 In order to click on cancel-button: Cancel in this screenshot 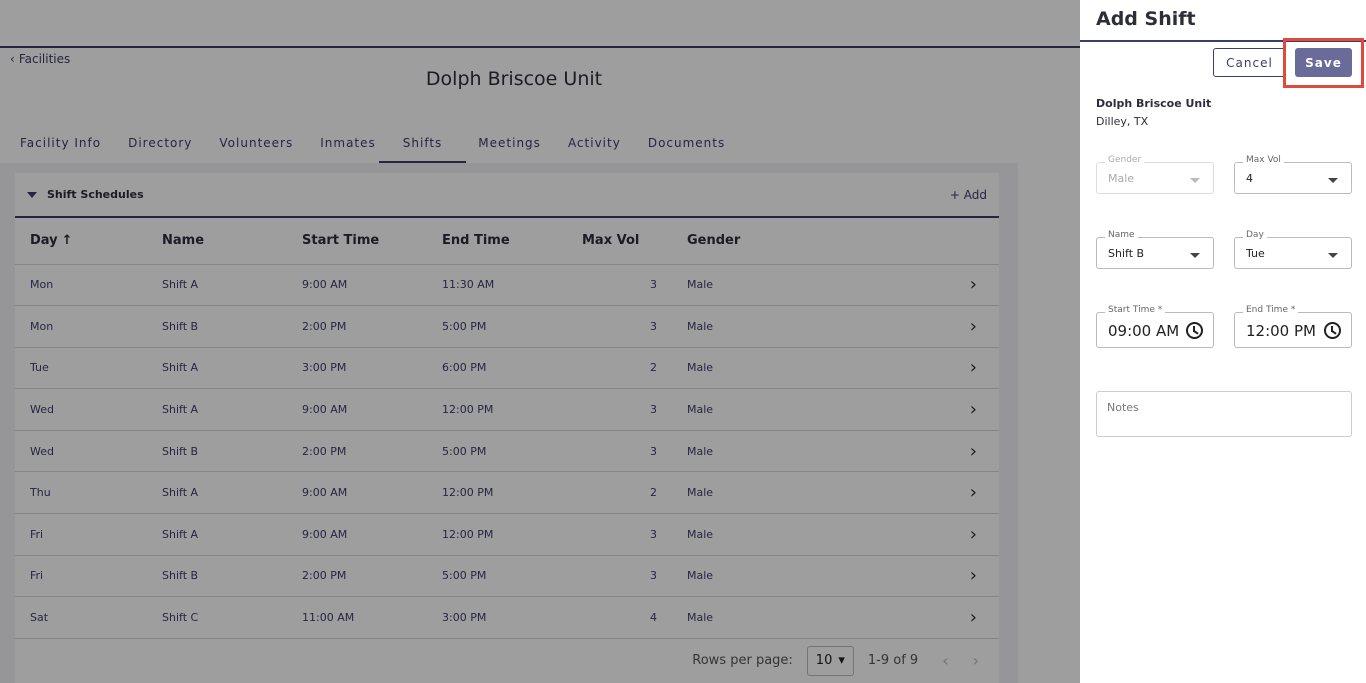, I will do `click(1249, 62)`.